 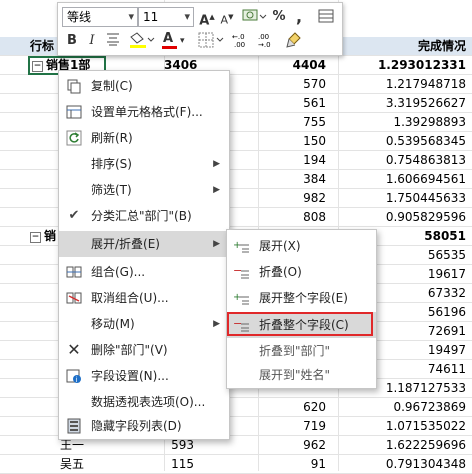 I want to click on format-painter-button, so click(x=326, y=17).